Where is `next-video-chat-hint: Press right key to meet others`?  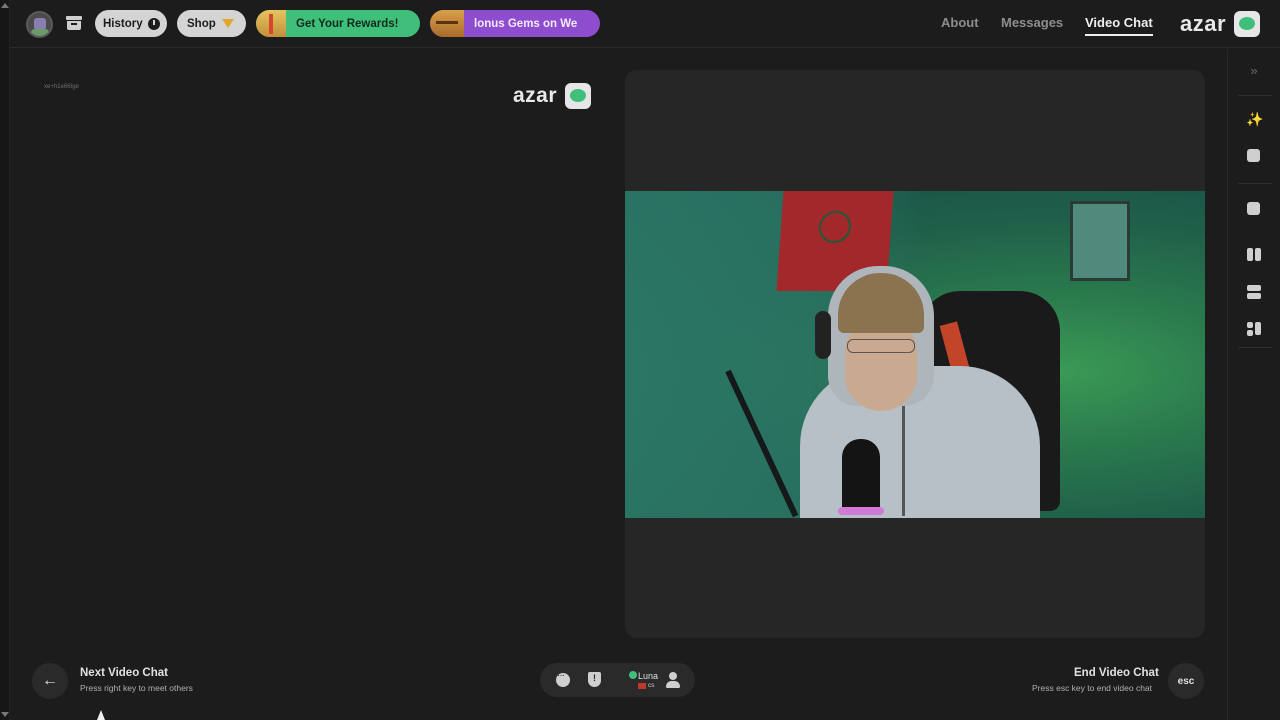 next-video-chat-hint: Press right key to meet others is located at coordinates (136, 688).